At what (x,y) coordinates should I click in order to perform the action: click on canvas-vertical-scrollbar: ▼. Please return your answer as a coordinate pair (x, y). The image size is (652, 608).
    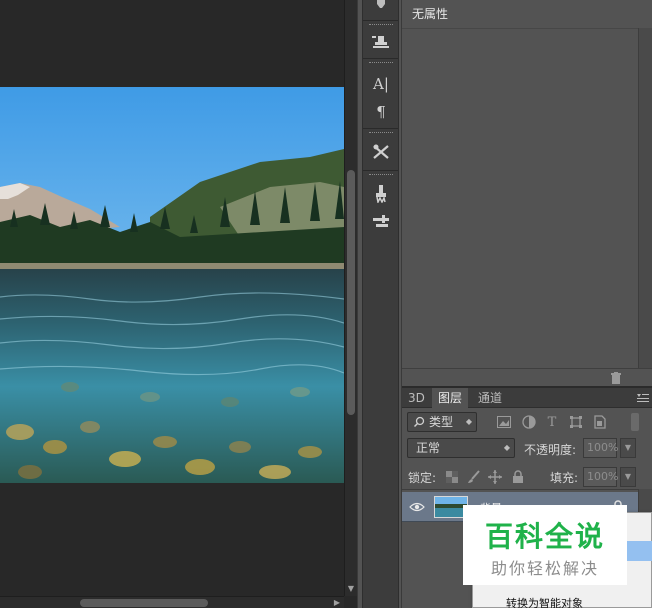
    Looking at the image, I should click on (350, 298).